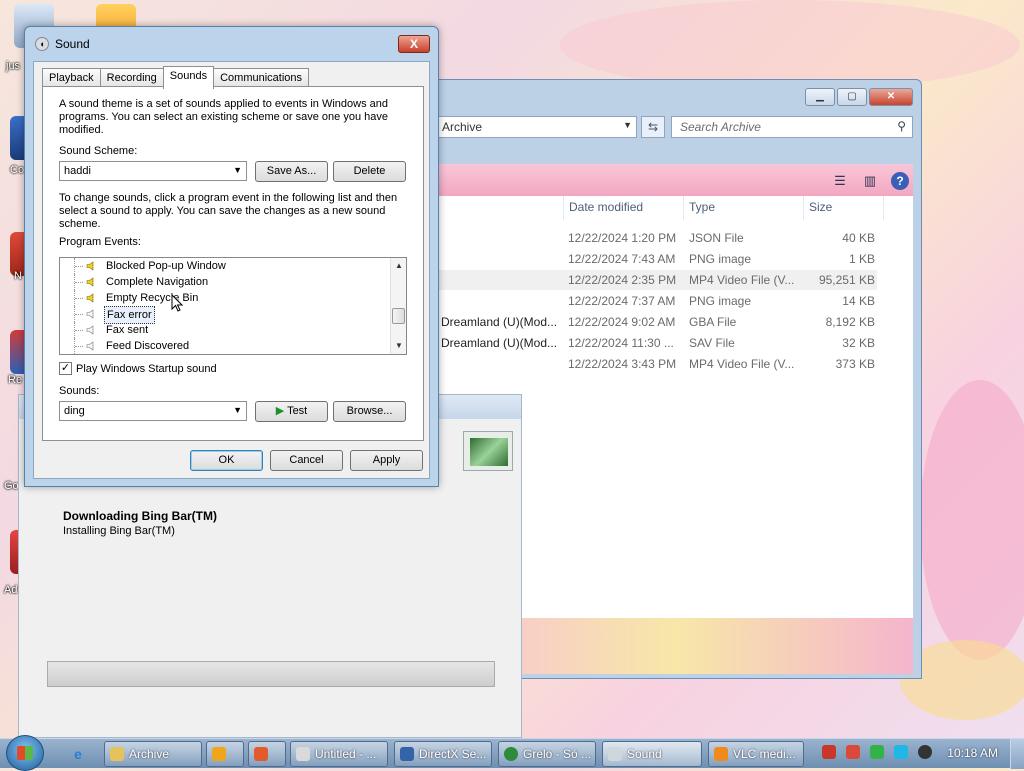  Describe the element at coordinates (146, 369) in the screenshot. I see `startup-sound-label: Play Windows Startup sound` at that location.